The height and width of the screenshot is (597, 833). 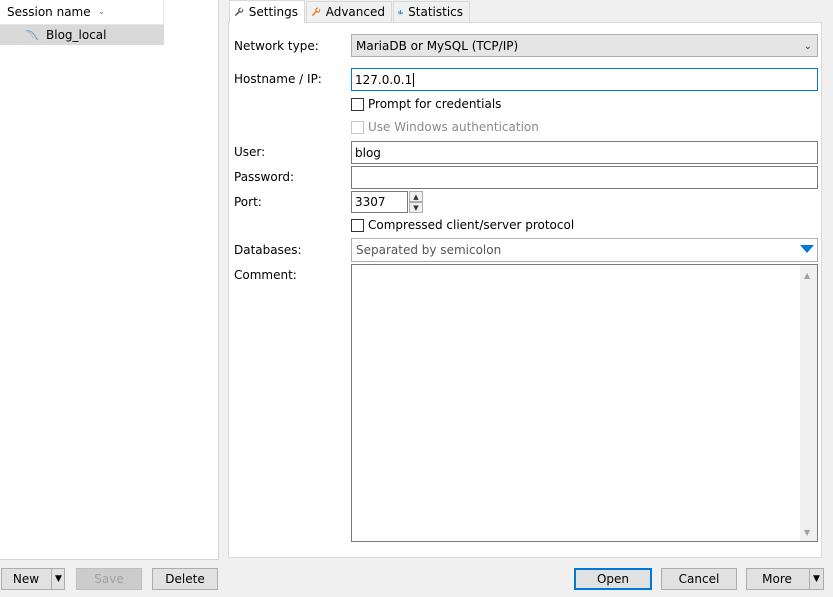 I want to click on comment-scrollbar: ▲ ▼, so click(x=808, y=403).